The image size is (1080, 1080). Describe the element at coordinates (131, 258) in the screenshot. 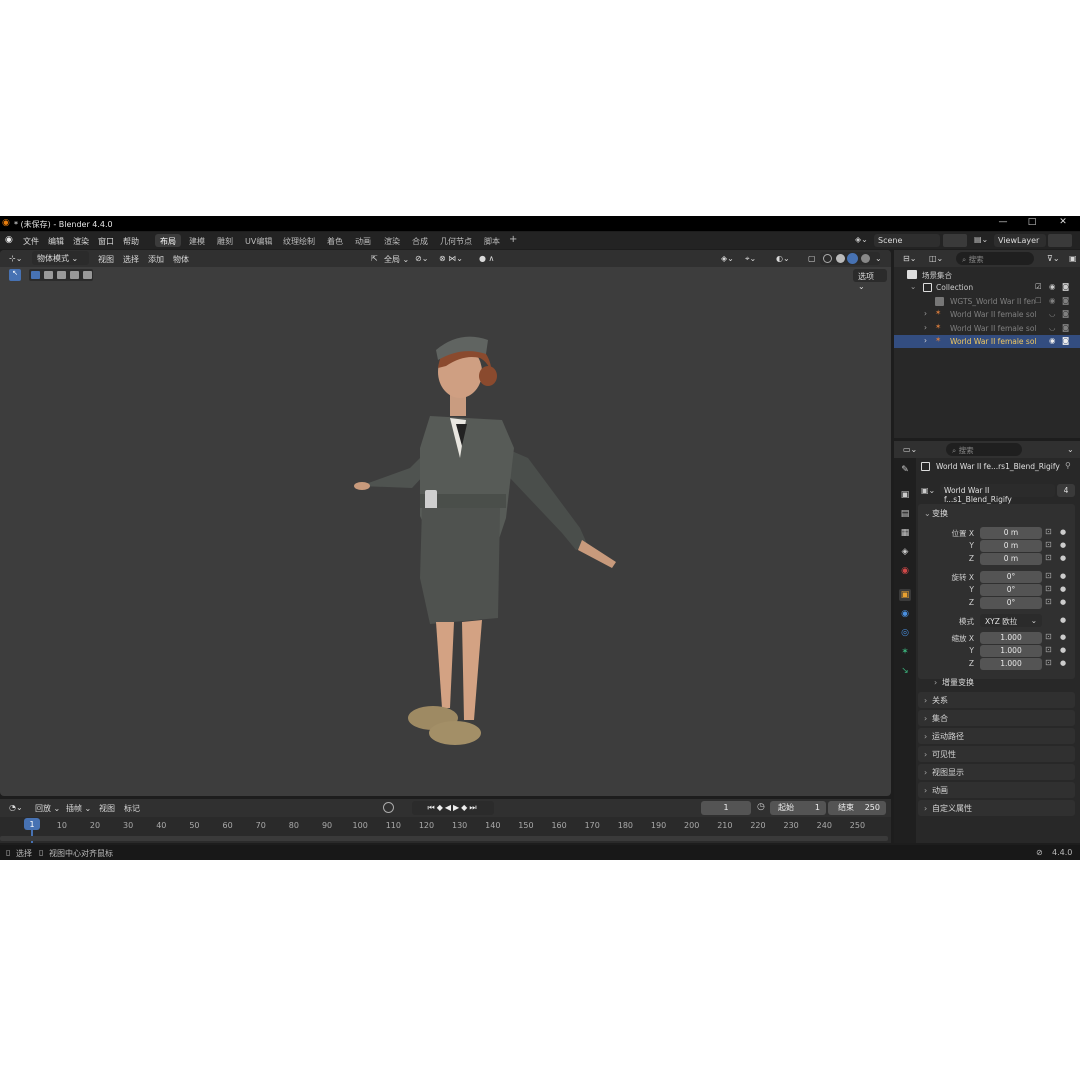

I see `menu-select: 选择` at that location.